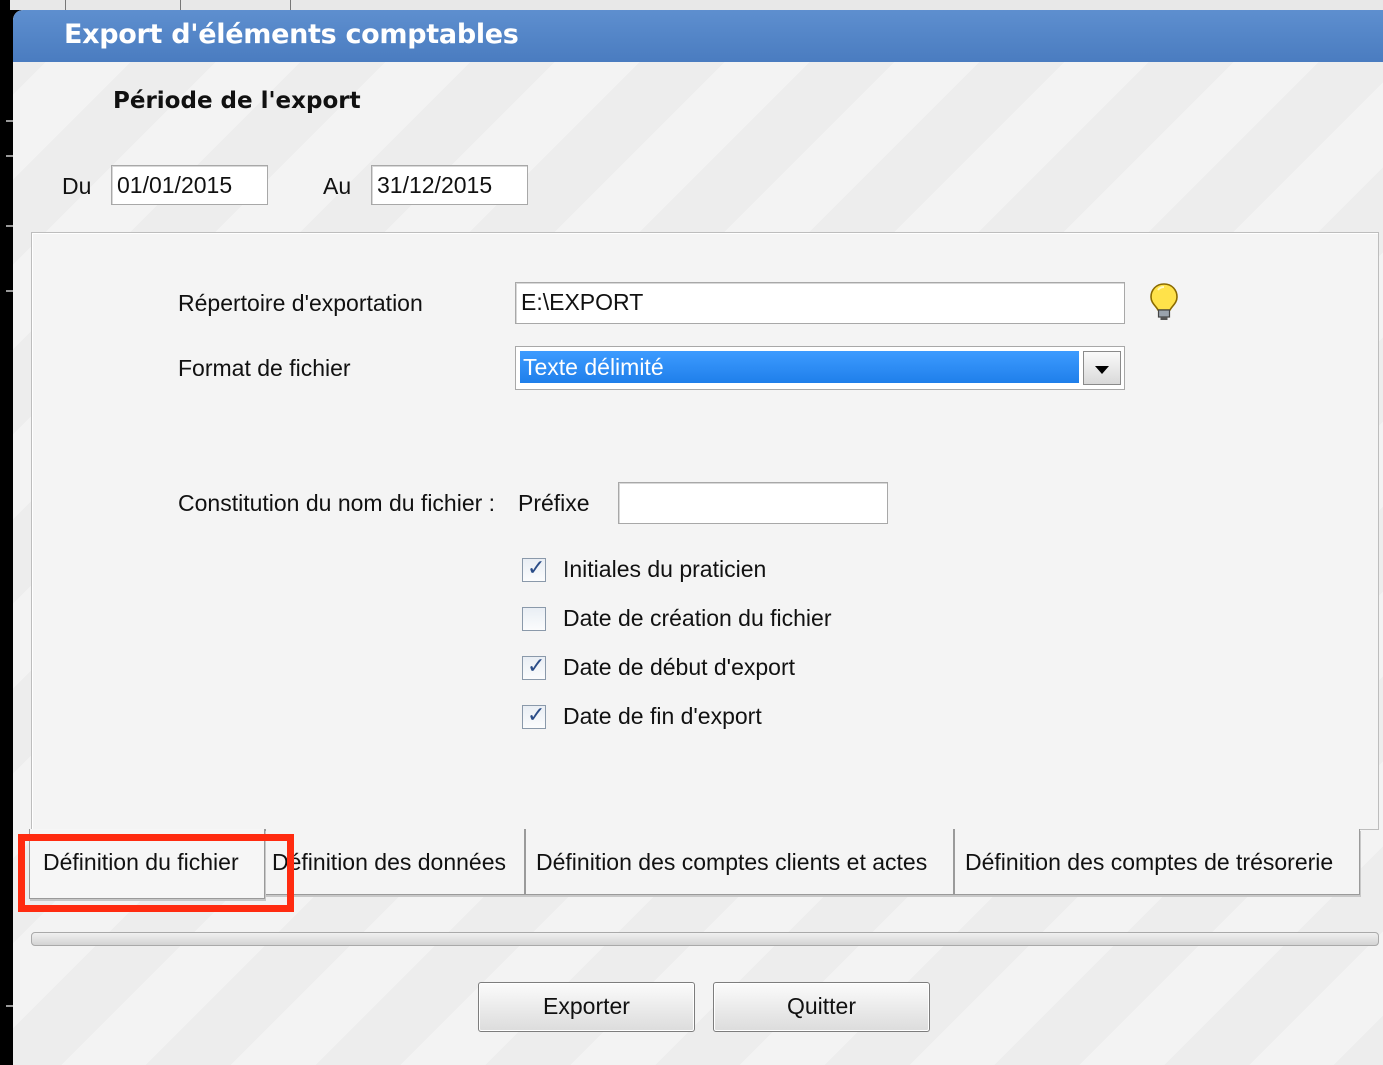 This screenshot has width=1383, height=1065. What do you see at coordinates (586, 1007) in the screenshot?
I see `export-button: Exporter` at bounding box center [586, 1007].